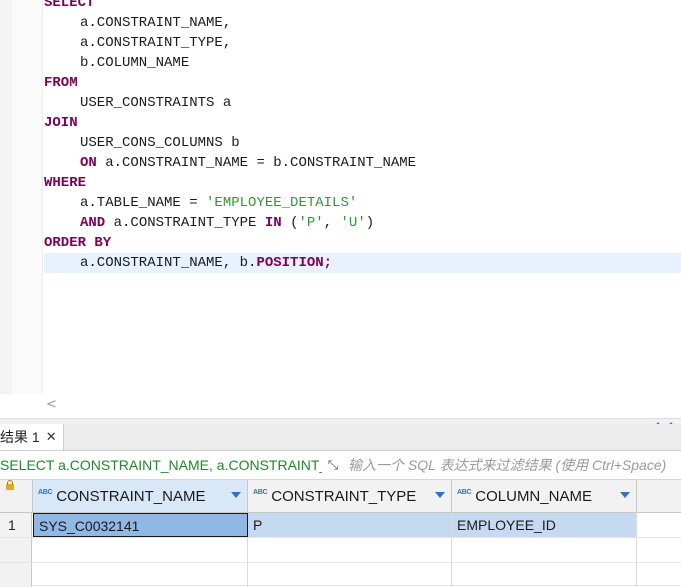 The image size is (681, 587). What do you see at coordinates (230, 63) in the screenshot?
I see `code-line: b.COLUMN_NAME` at bounding box center [230, 63].